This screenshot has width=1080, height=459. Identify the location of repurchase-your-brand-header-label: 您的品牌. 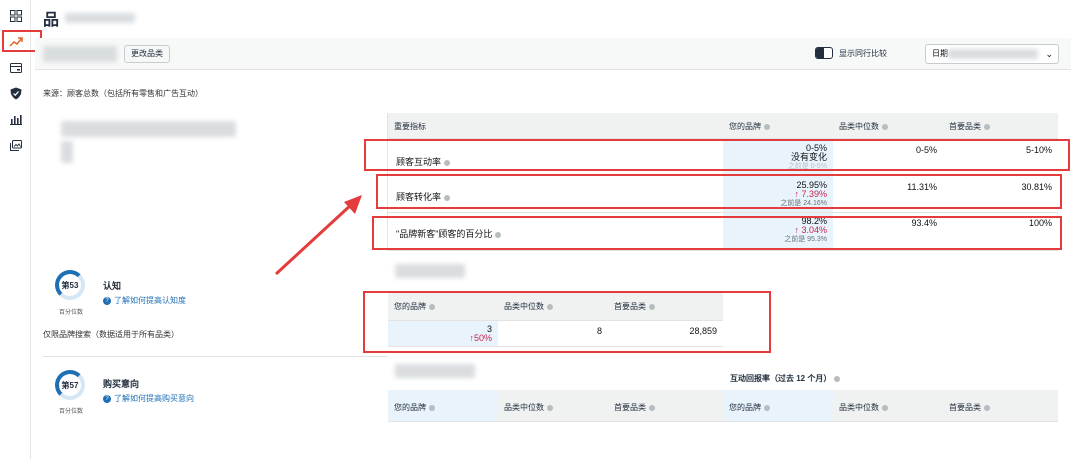
(745, 407).